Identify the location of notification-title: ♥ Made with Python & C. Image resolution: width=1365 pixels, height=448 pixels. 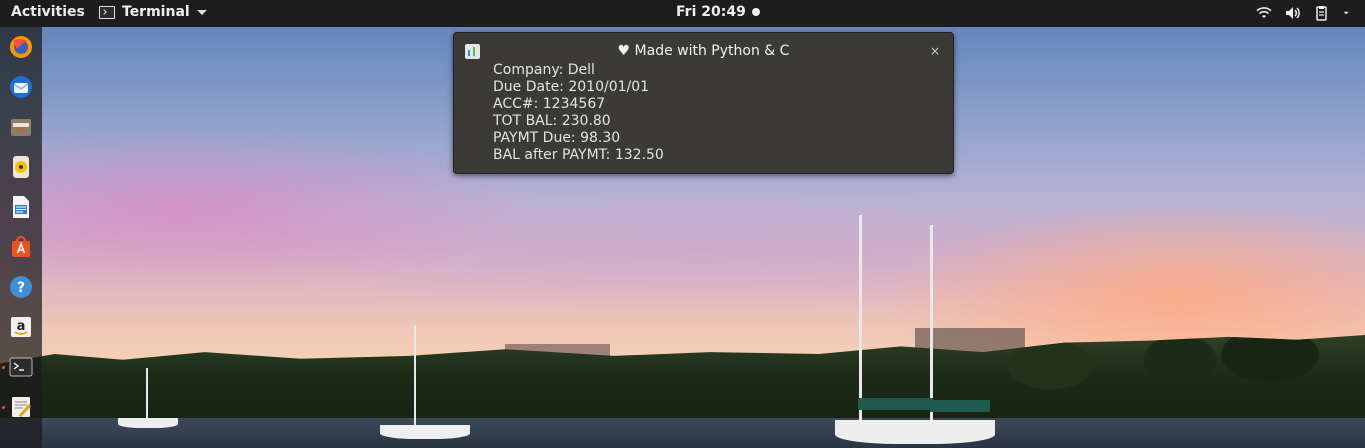
(703, 51).